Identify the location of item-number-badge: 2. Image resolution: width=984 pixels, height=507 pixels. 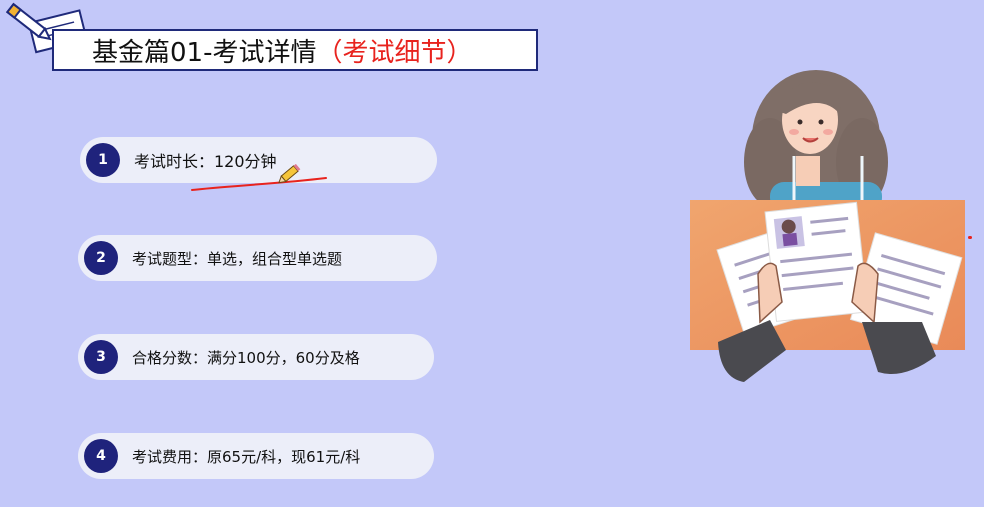
(101, 258).